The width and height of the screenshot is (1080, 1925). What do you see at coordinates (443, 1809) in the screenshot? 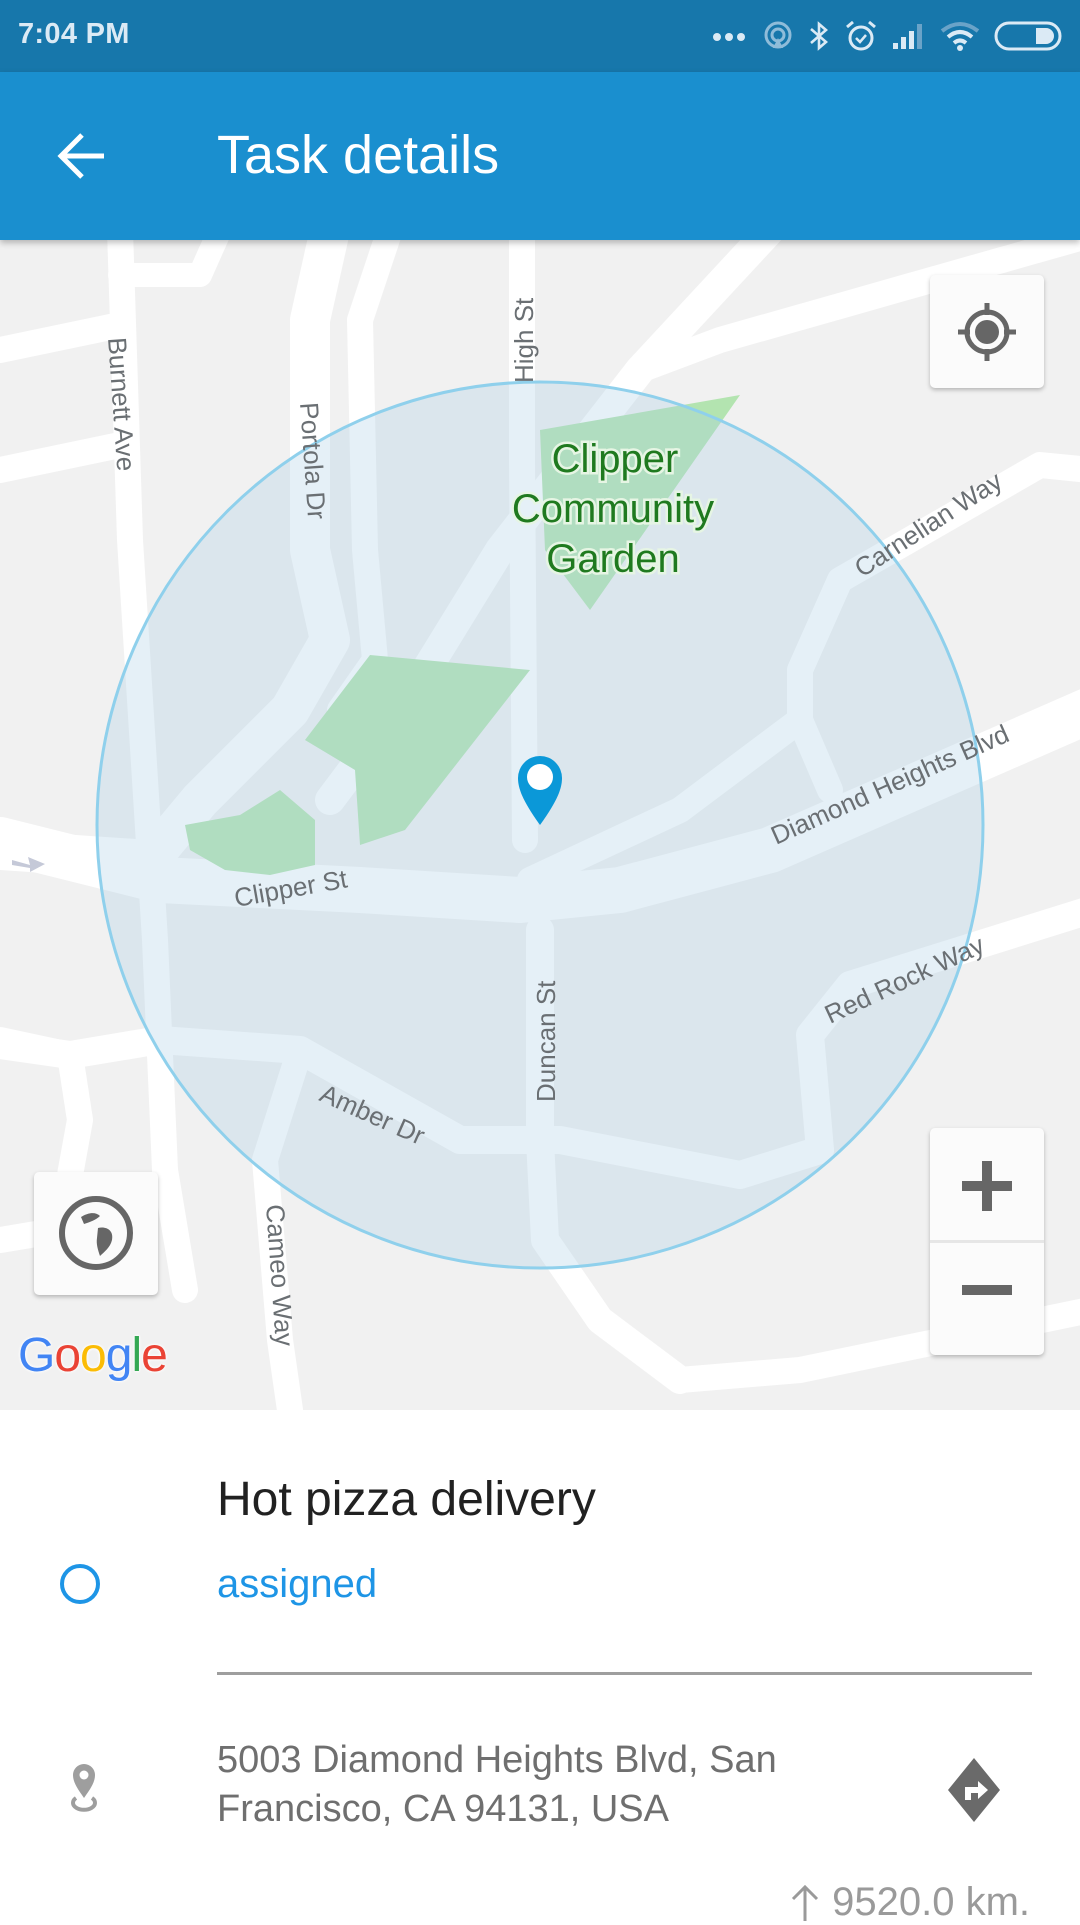
I see `address-line-2: Francisco, CA 94131, USA` at bounding box center [443, 1809].